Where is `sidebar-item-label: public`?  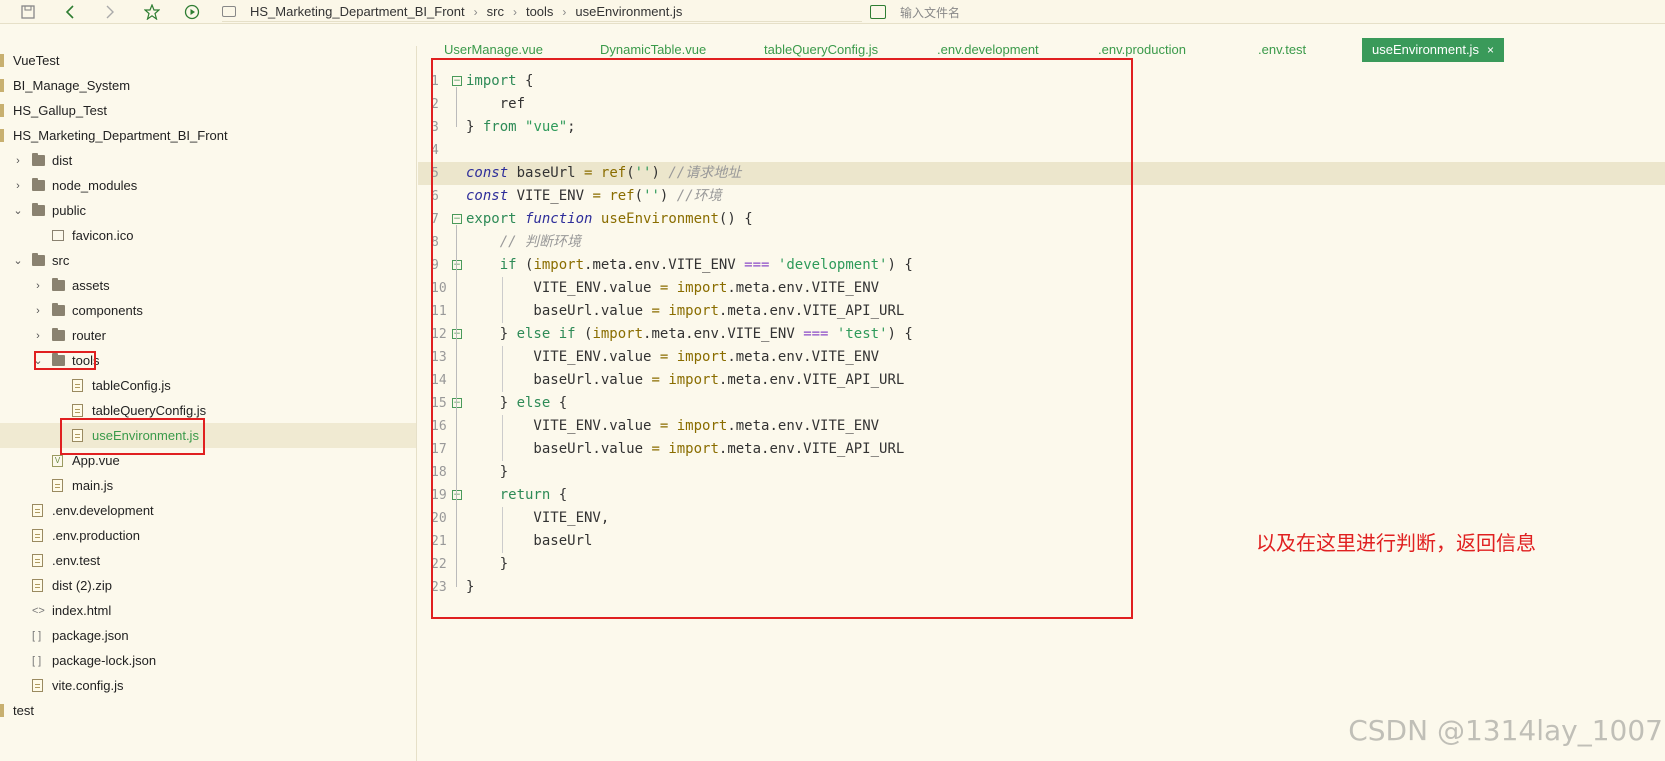
sidebar-item-label: public is located at coordinates (69, 210).